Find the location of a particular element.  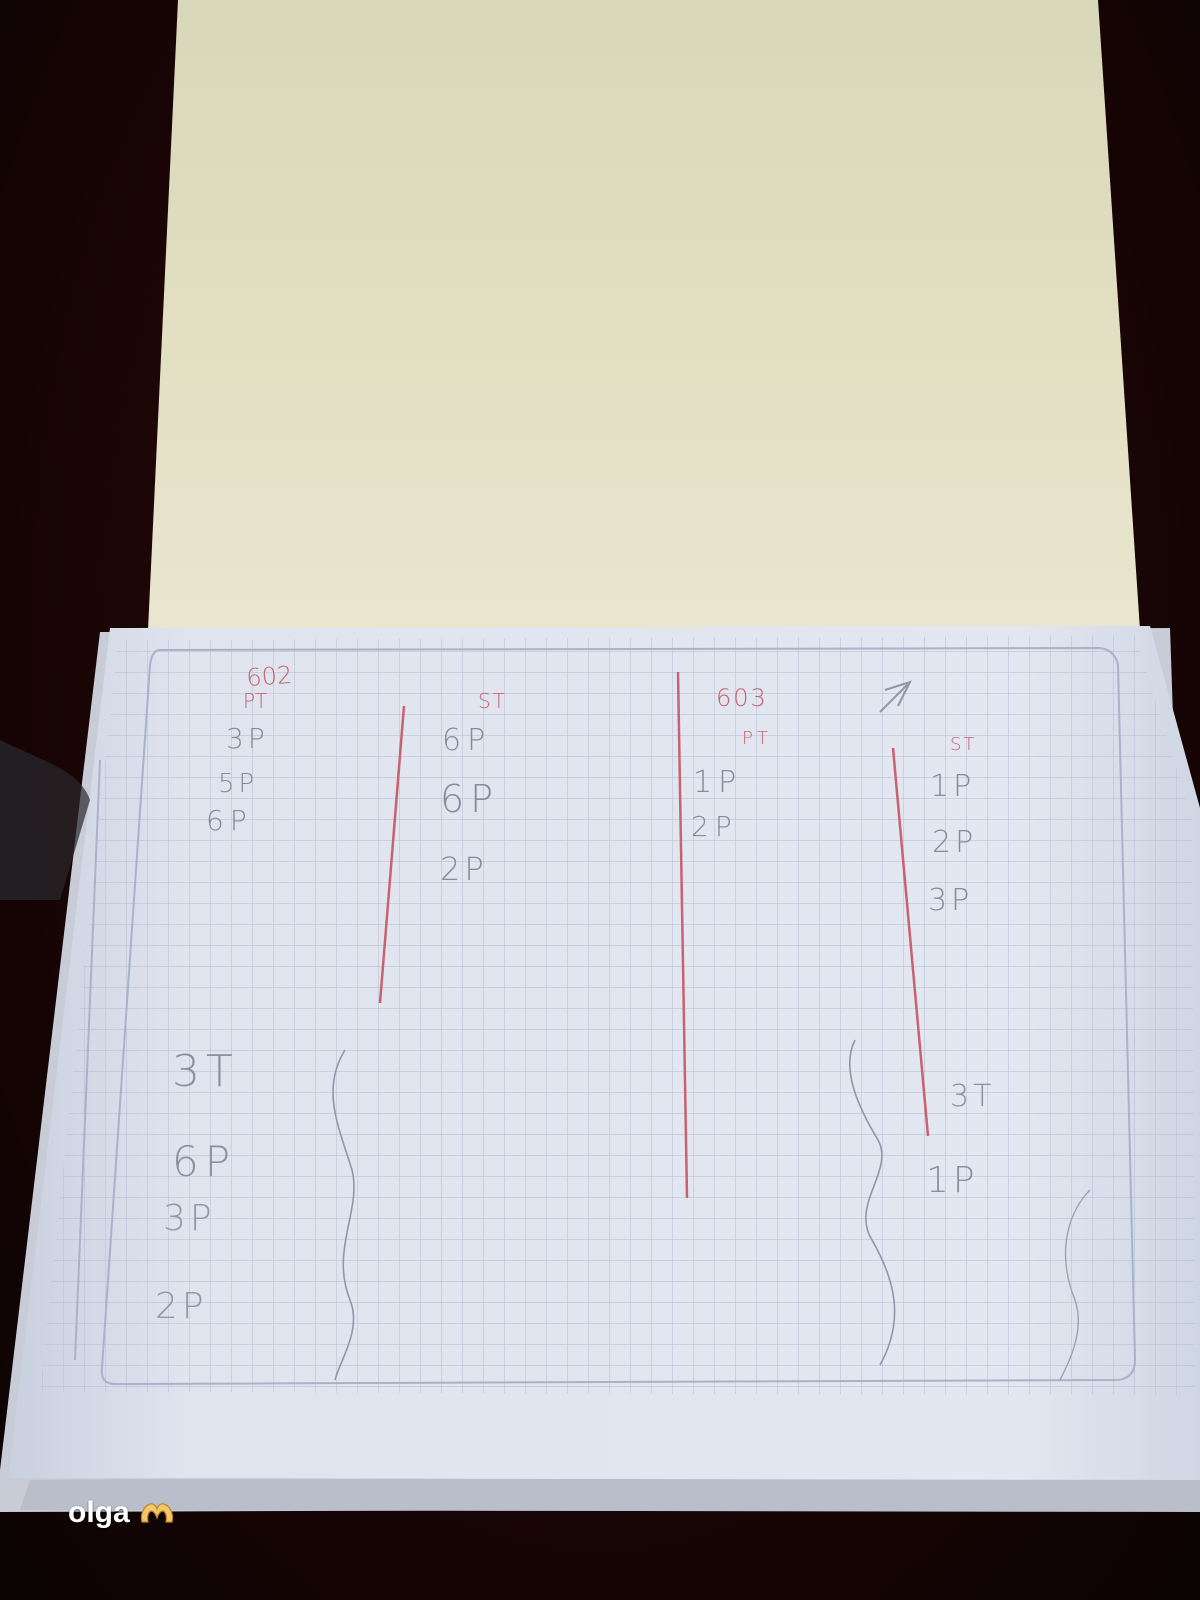

col3-header-sub: PT is located at coordinates (757, 738).